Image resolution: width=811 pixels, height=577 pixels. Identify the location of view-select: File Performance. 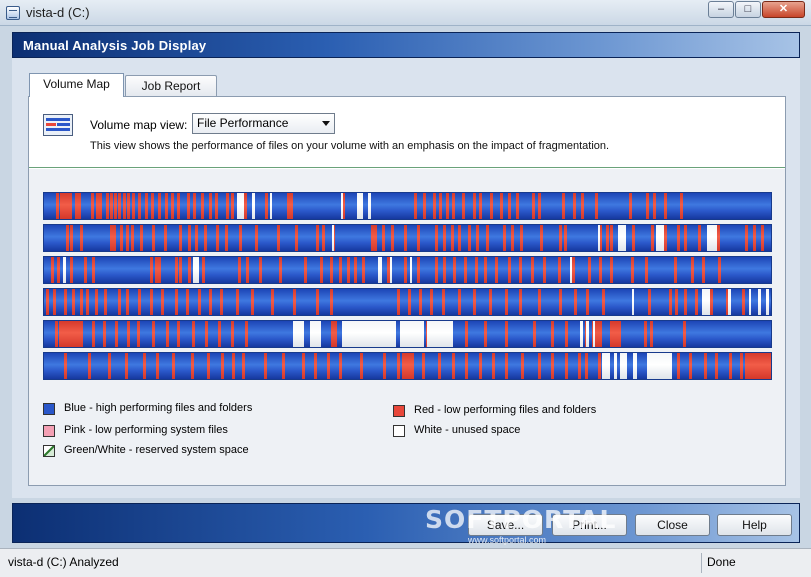
(263, 123).